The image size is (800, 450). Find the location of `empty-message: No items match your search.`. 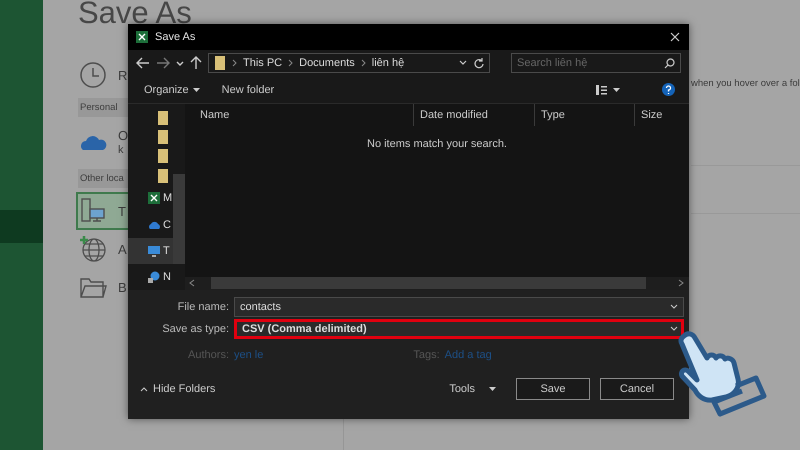

empty-message: No items match your search. is located at coordinates (437, 144).